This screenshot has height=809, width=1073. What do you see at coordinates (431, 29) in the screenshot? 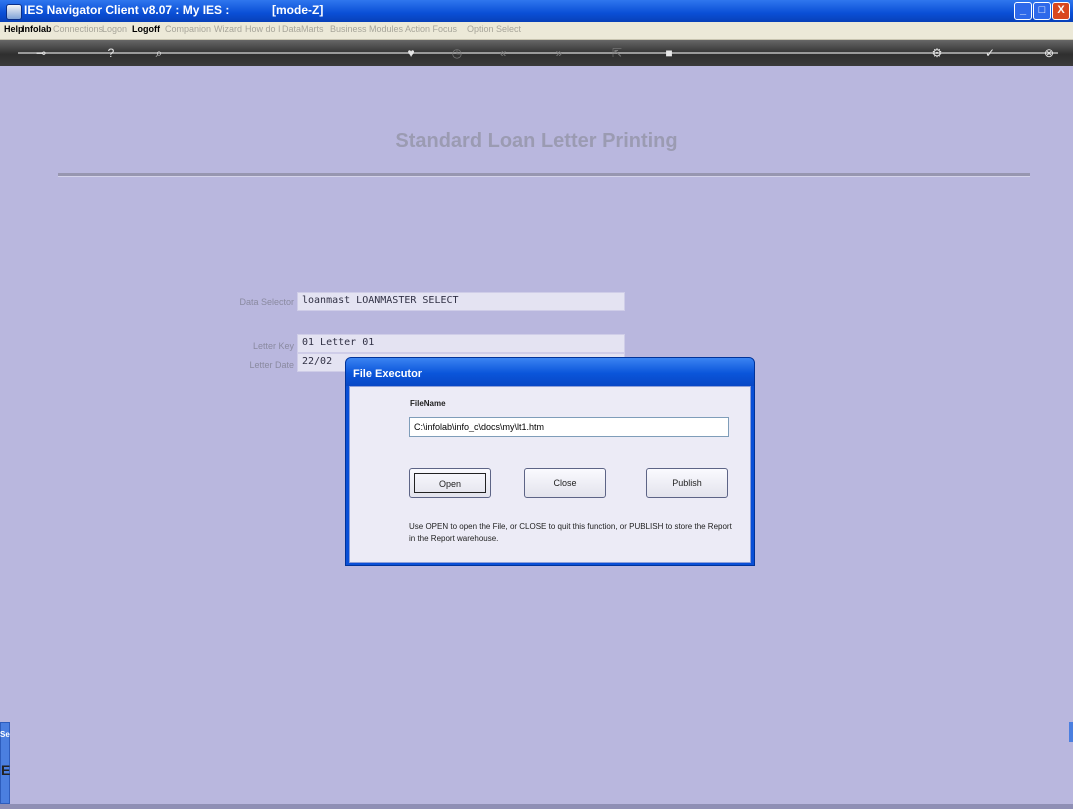
I see `menu-action-focus: Action Focus` at bounding box center [431, 29].